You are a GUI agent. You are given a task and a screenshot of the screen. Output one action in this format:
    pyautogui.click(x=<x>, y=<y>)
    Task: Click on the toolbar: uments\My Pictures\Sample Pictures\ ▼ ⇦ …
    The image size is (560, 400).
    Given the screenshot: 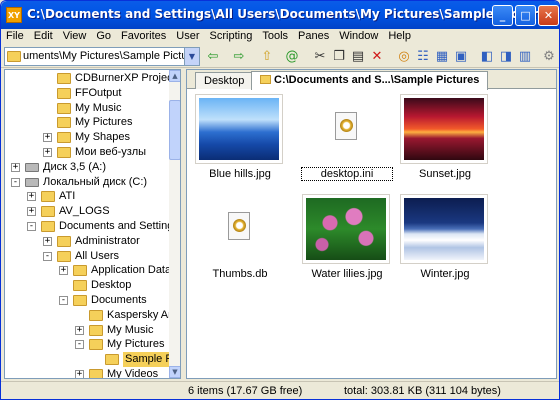 What is the action you would take?
    pyautogui.click(x=280, y=57)
    